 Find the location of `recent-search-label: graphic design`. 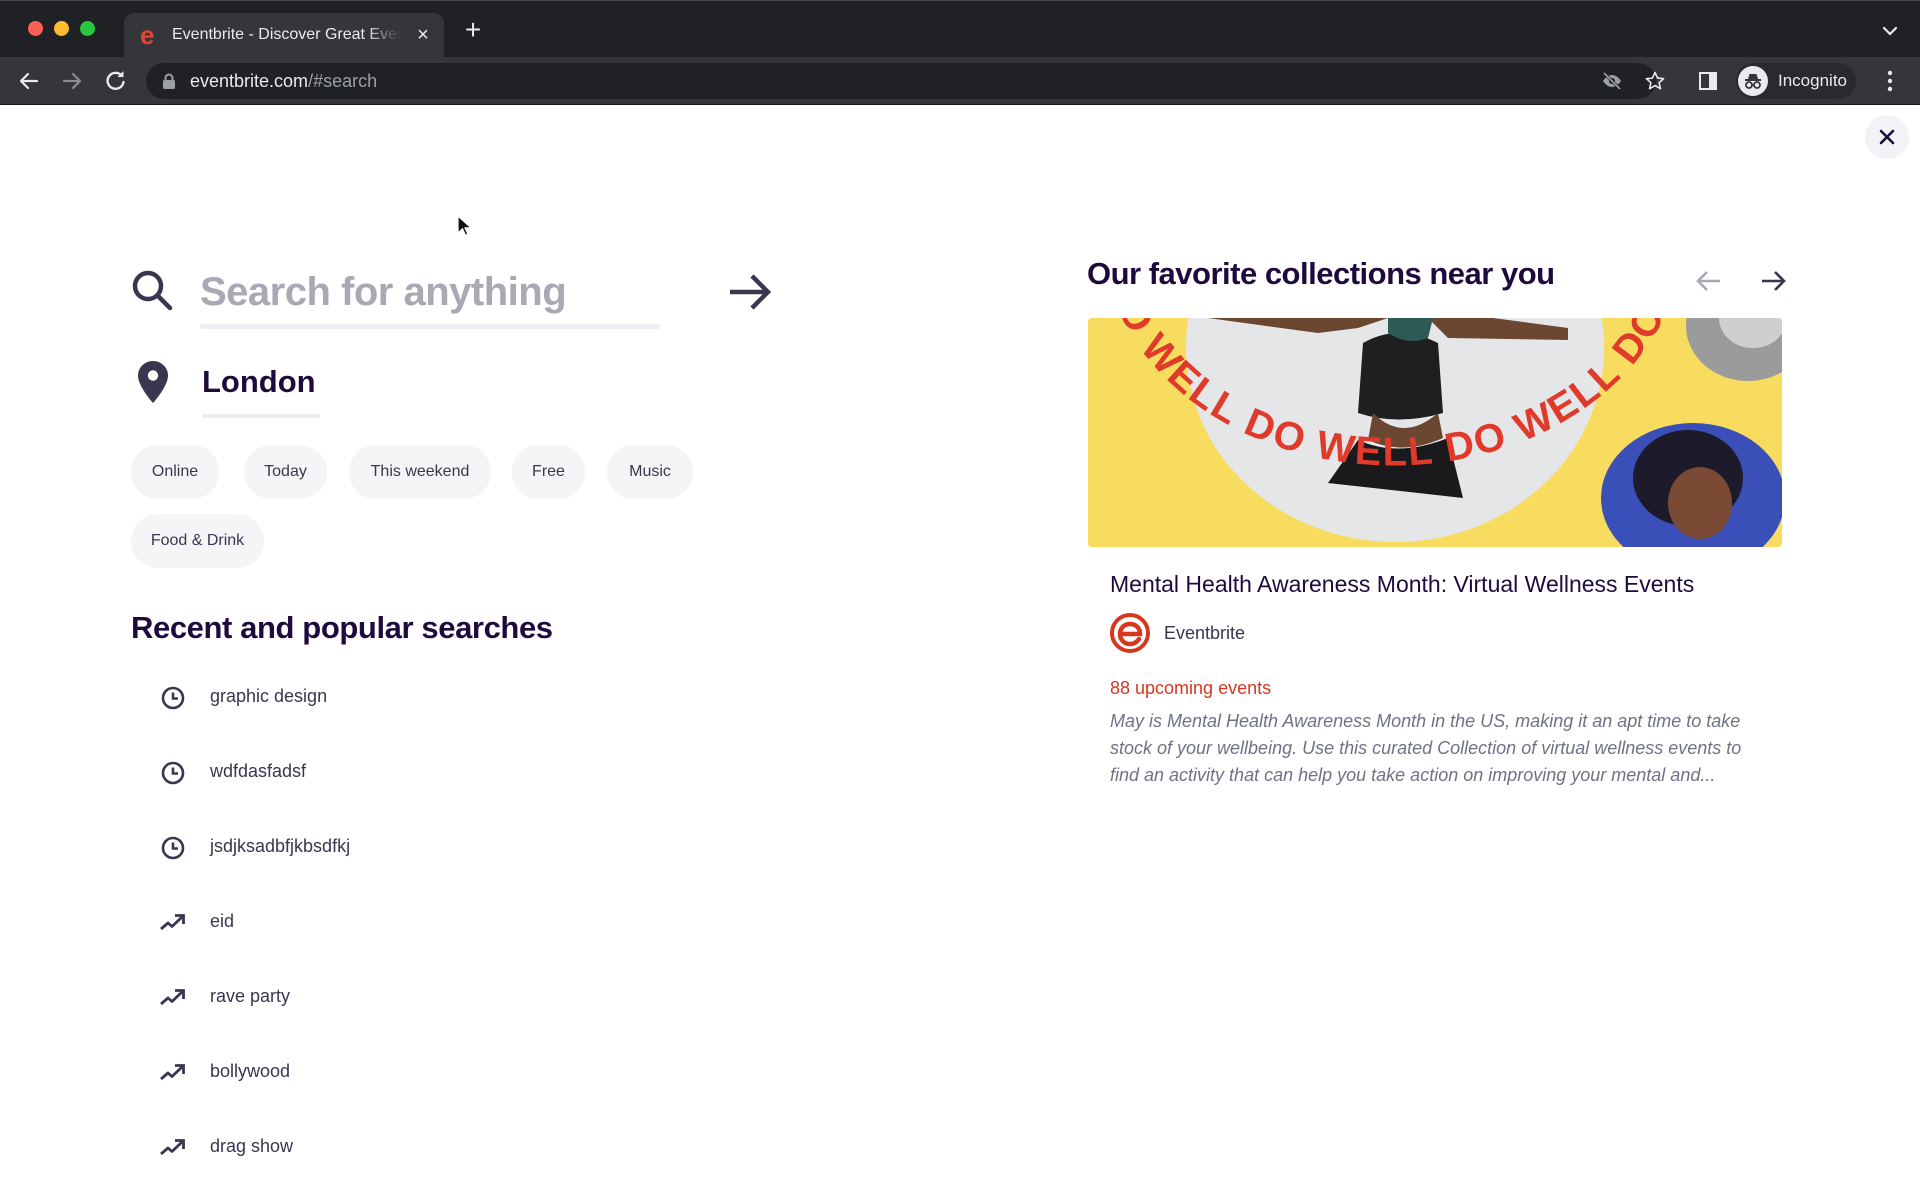

recent-search-label: graphic design is located at coordinates (269, 696).